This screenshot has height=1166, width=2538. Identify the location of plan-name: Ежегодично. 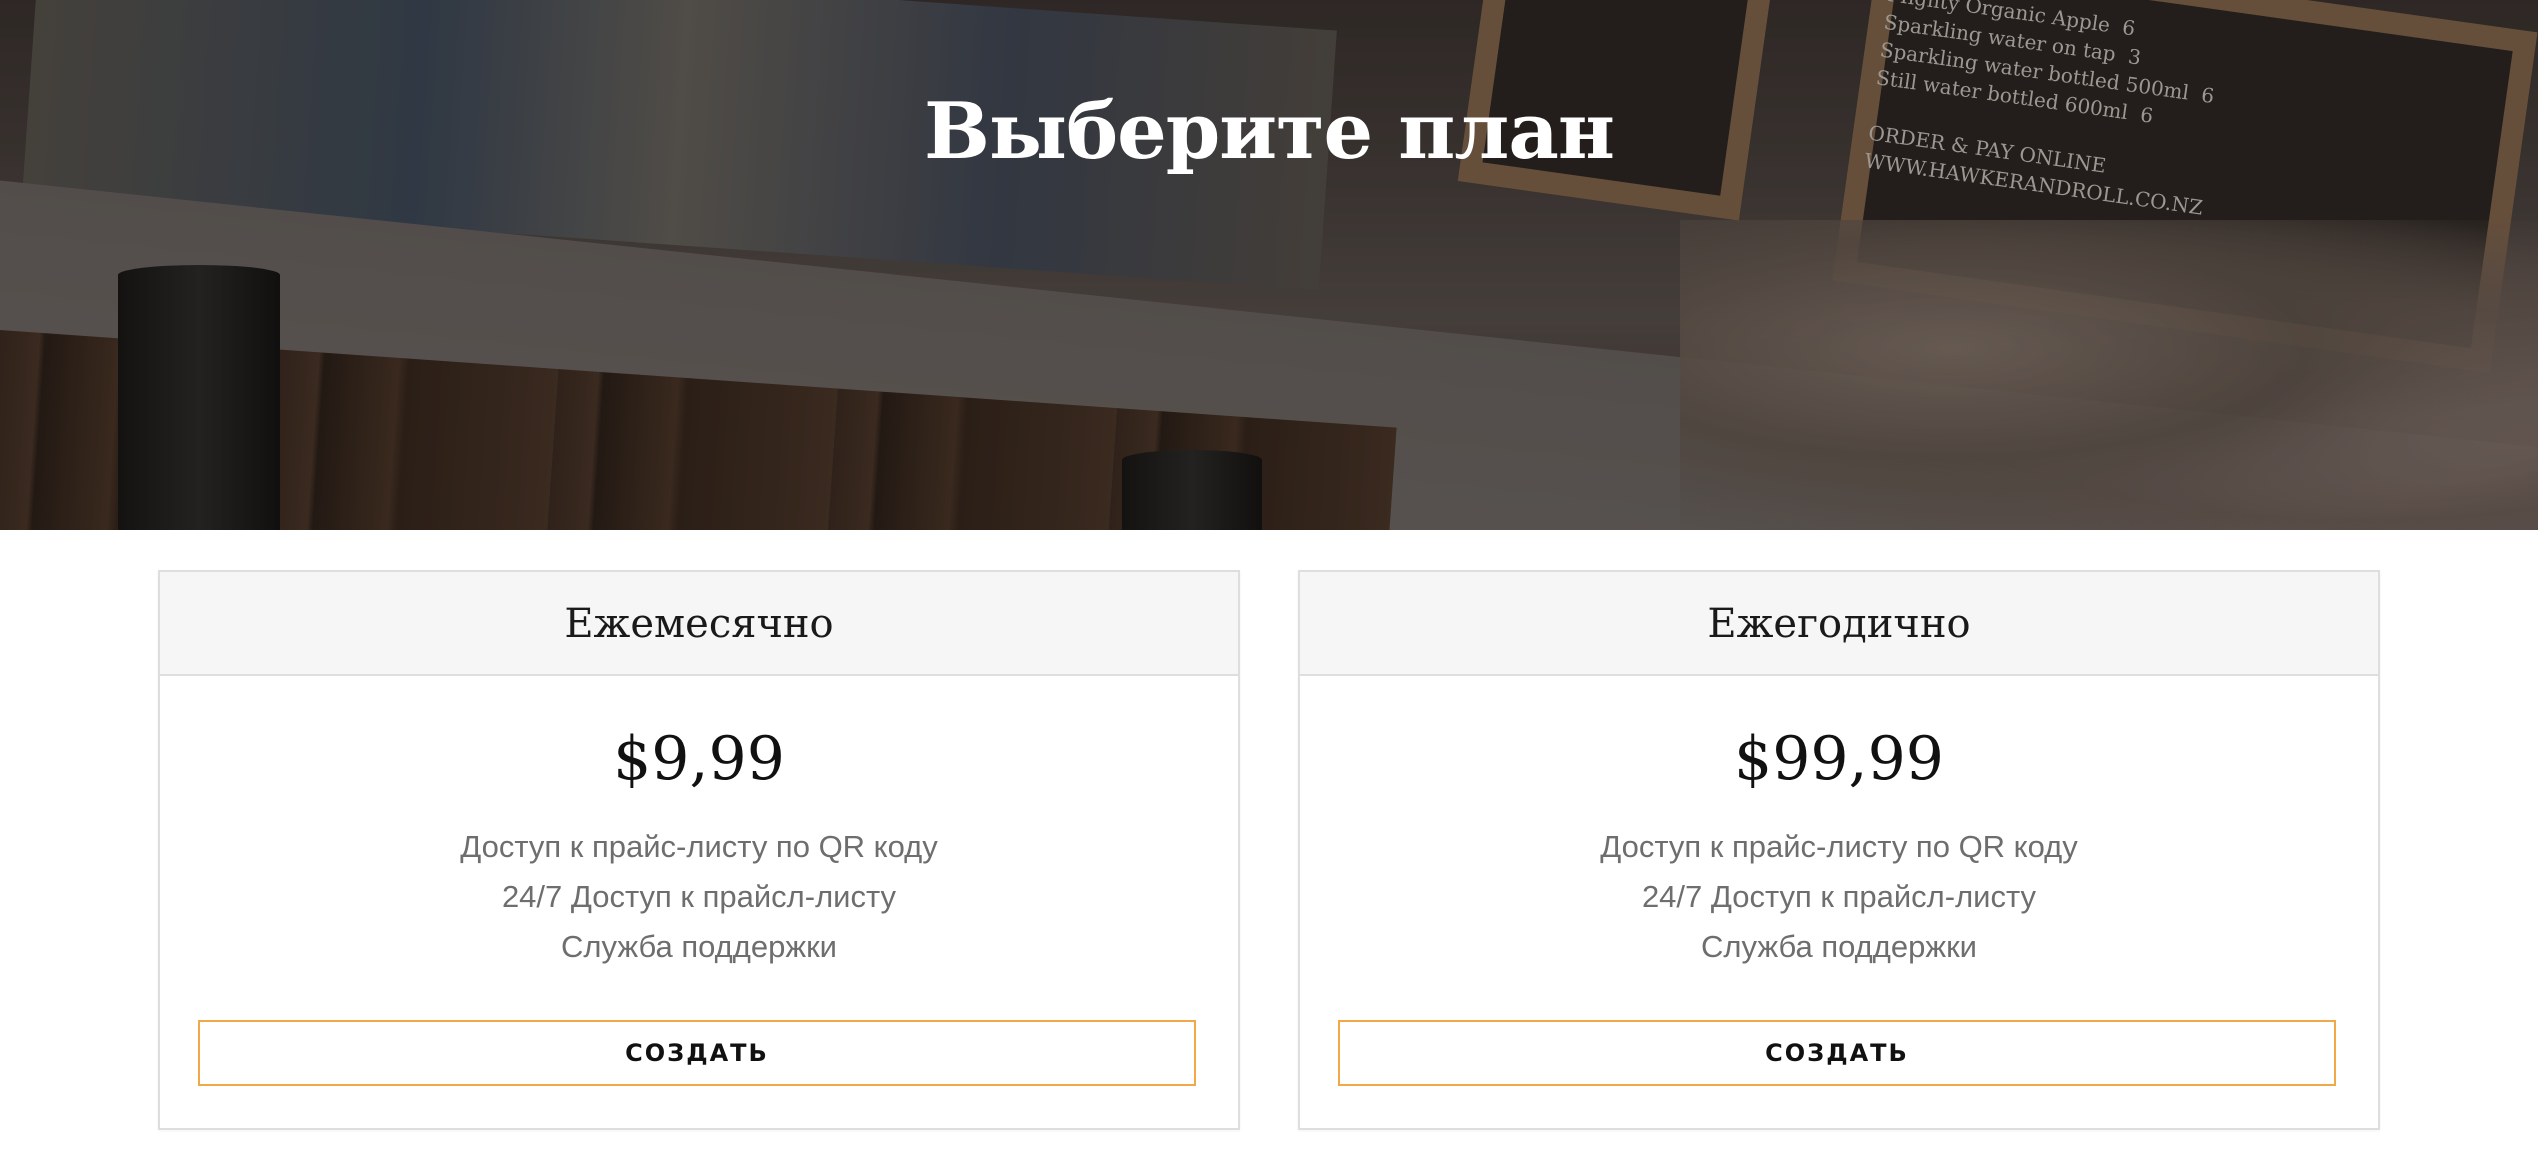
(1839, 624).